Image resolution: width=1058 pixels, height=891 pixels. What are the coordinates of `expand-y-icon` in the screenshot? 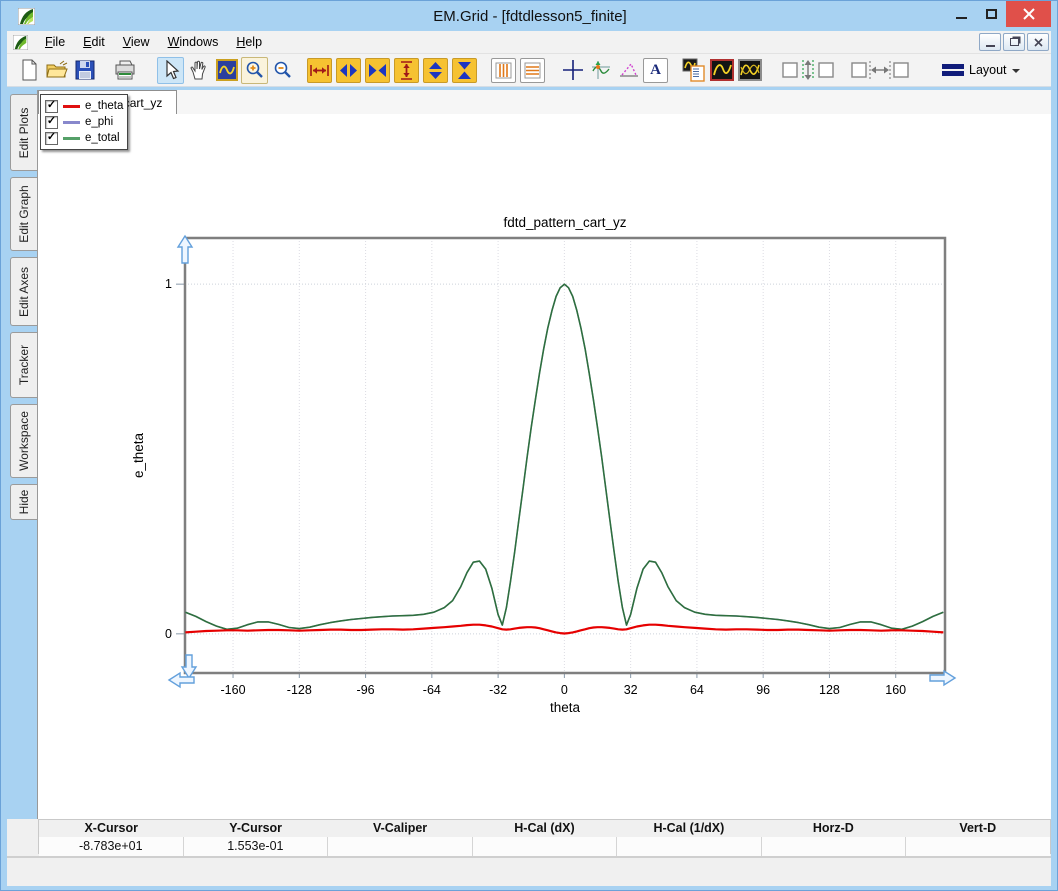 It's located at (406, 70).